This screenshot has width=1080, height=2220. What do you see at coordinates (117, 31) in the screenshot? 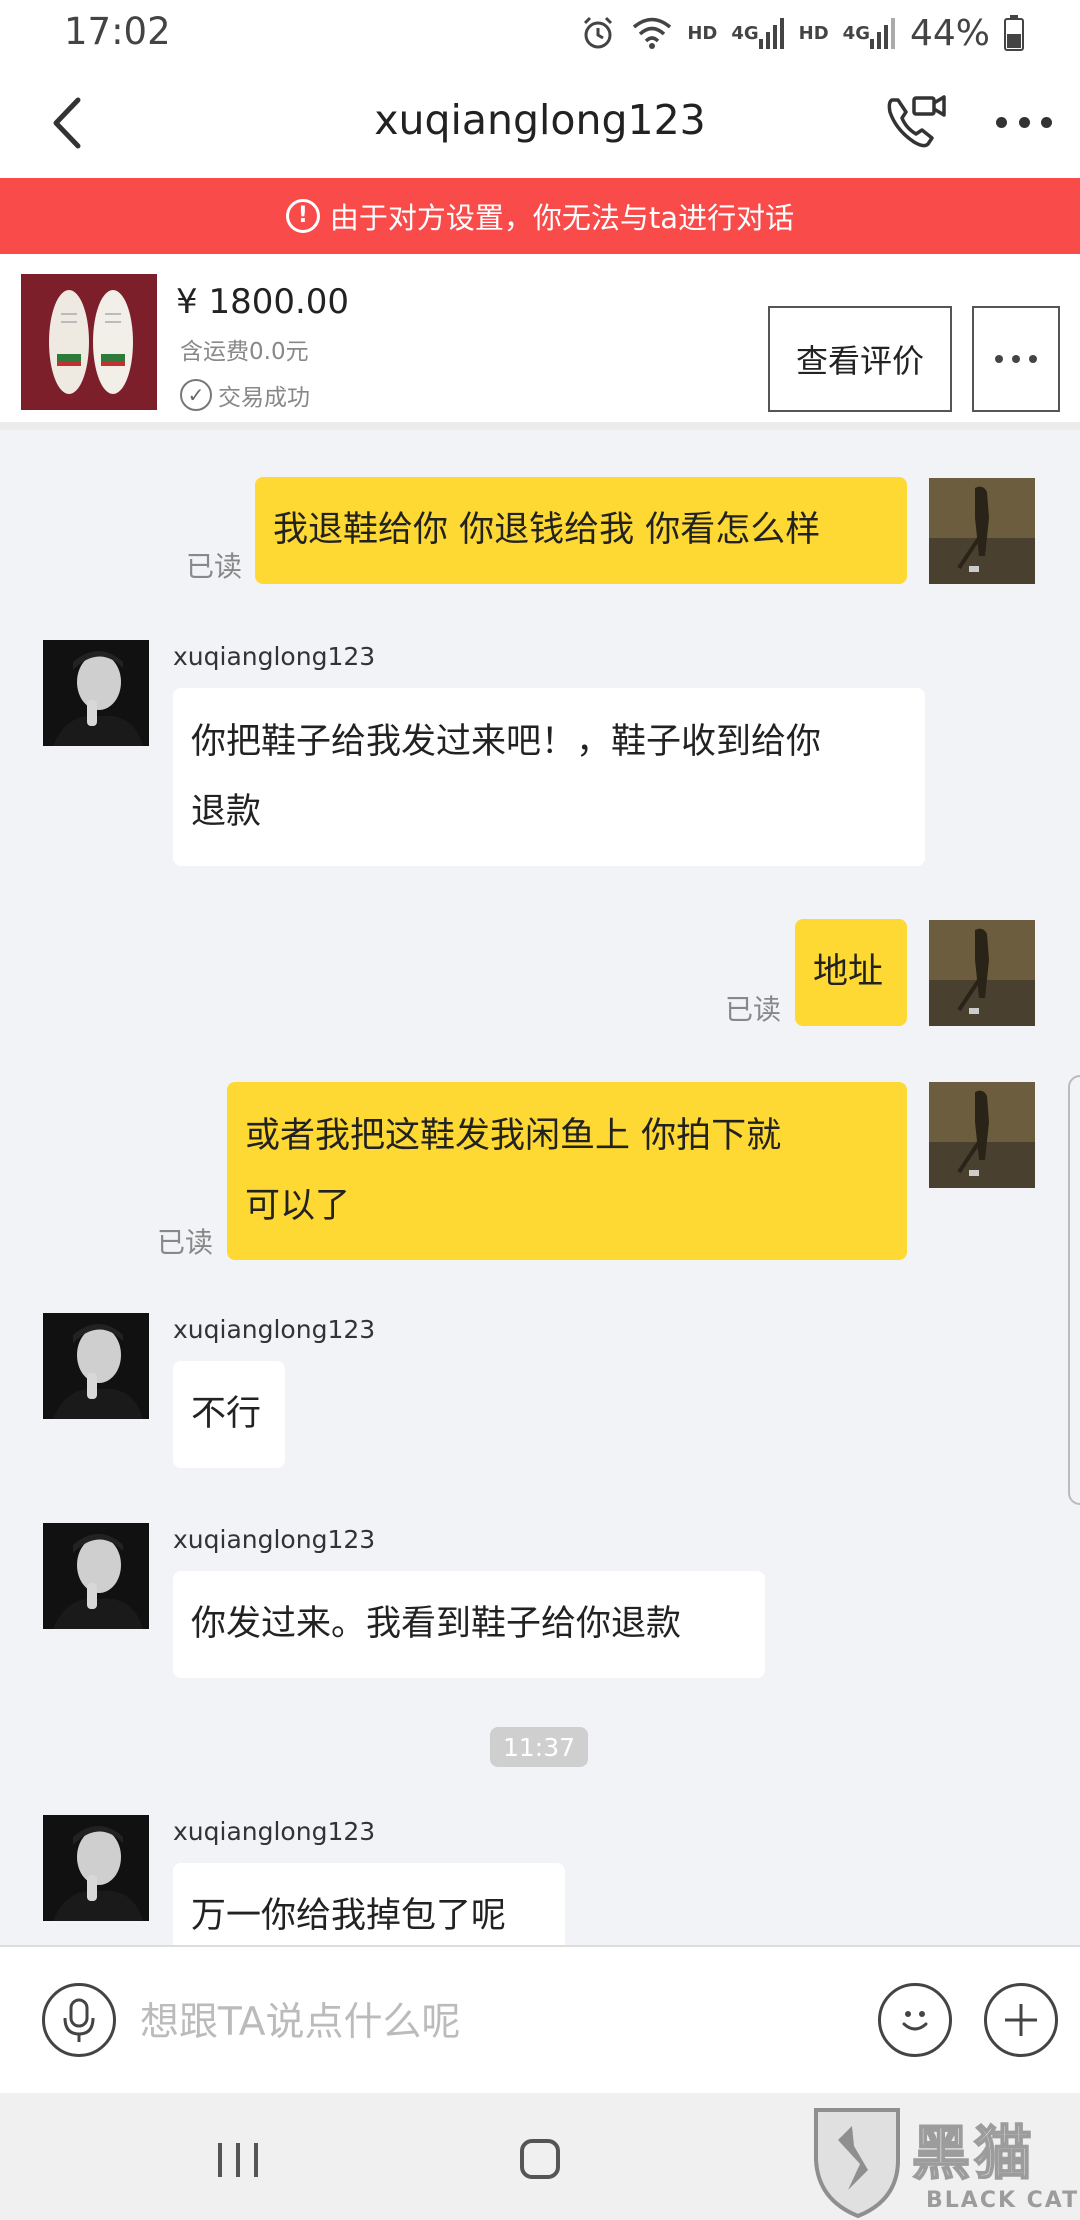
I see `status-time: 17:02` at bounding box center [117, 31].